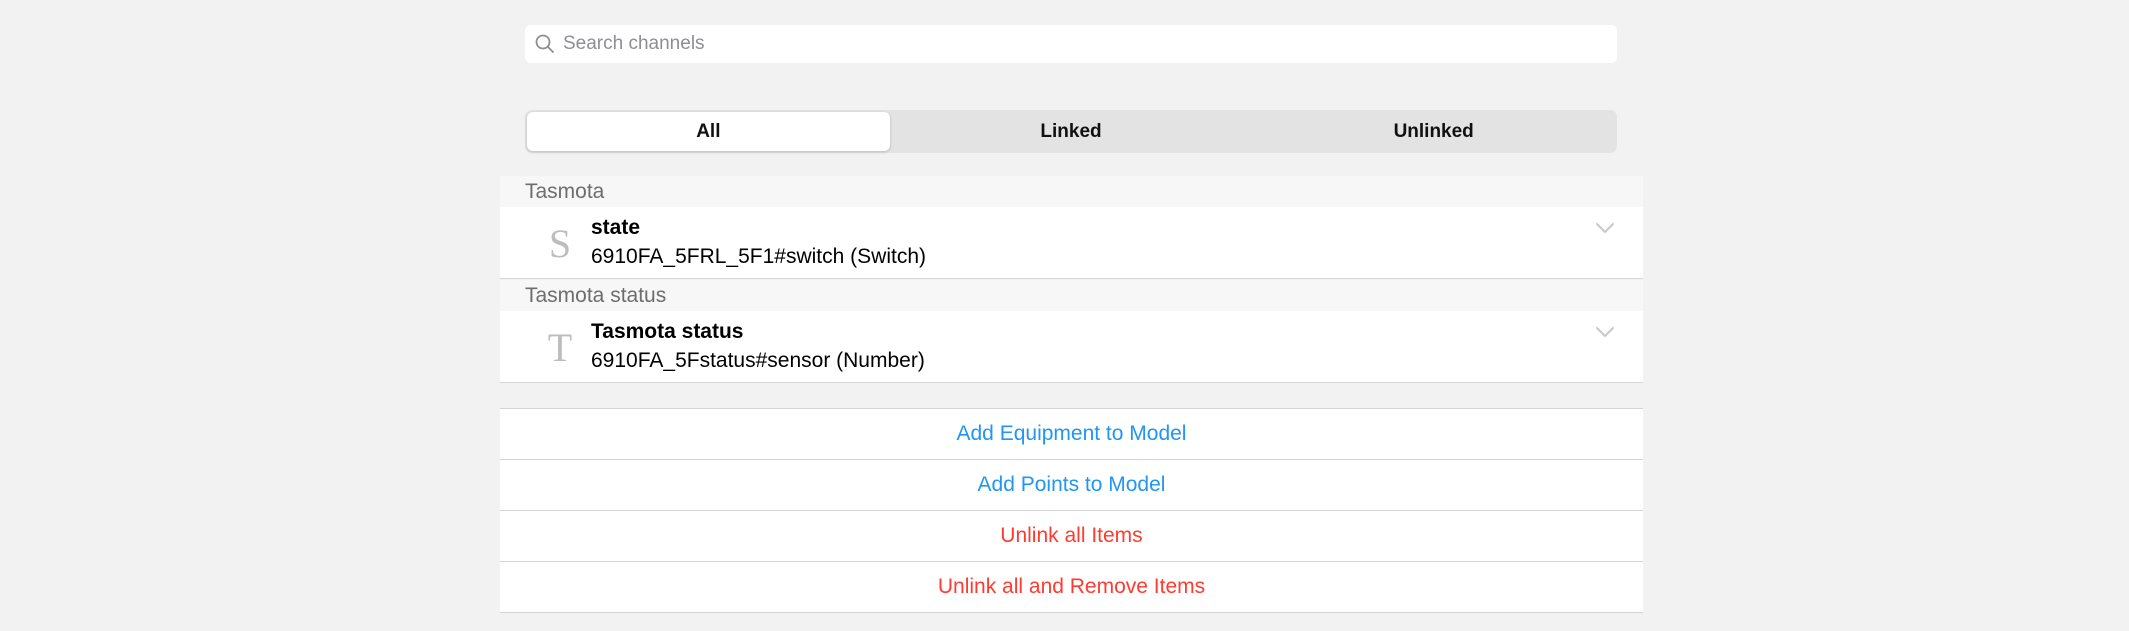  What do you see at coordinates (1090, 44) in the screenshot?
I see `search-input` at bounding box center [1090, 44].